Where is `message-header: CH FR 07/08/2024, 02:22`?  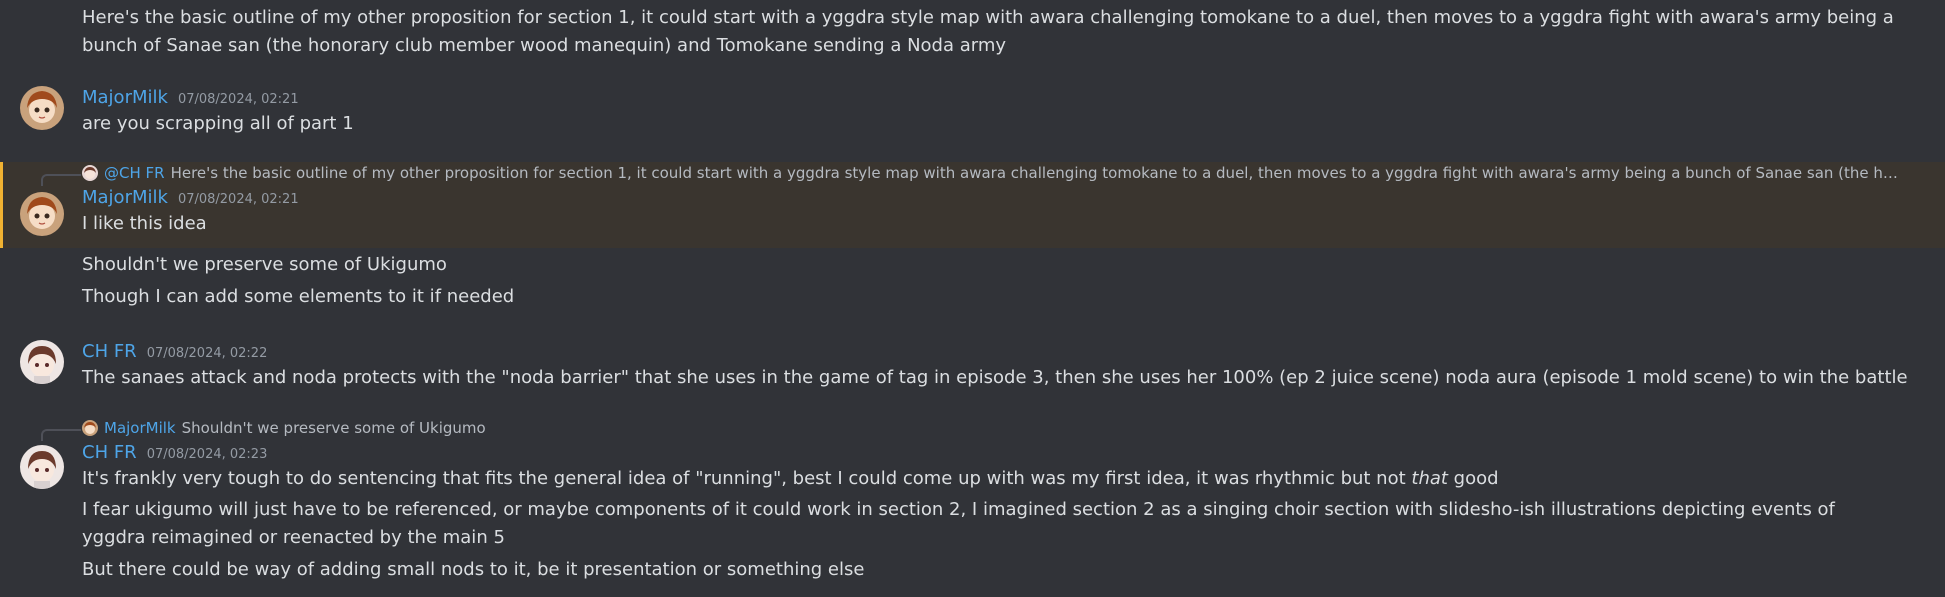 message-header: CH FR 07/08/2024, 02:22 is located at coordinates (1003, 351).